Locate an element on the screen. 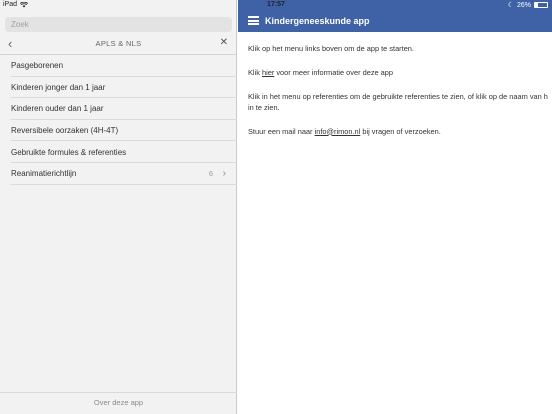 The image size is (552, 414). battery-percent: 26% is located at coordinates (523, 5).